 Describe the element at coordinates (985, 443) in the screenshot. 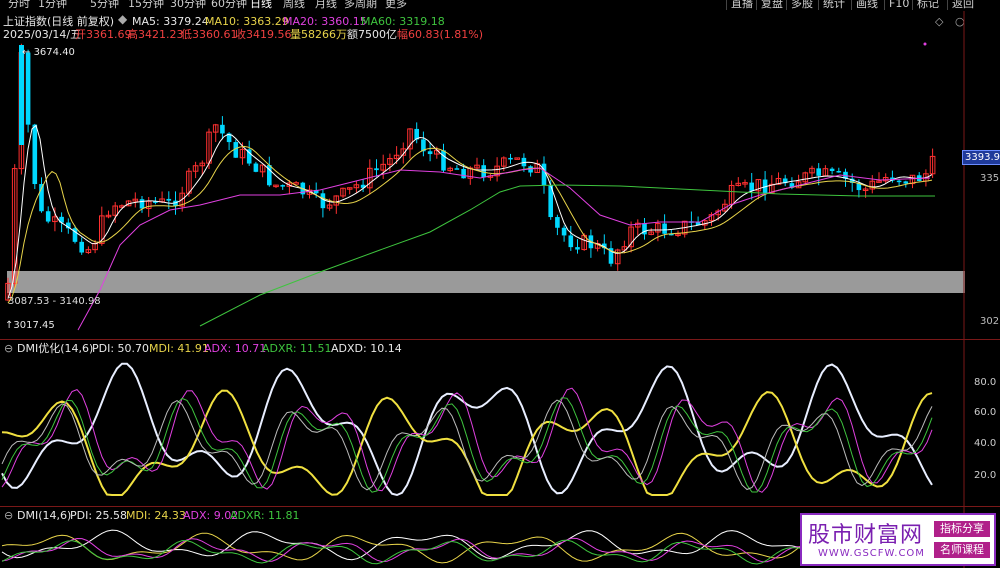

I see `dmi-opt-tick-40: 40.0` at that location.